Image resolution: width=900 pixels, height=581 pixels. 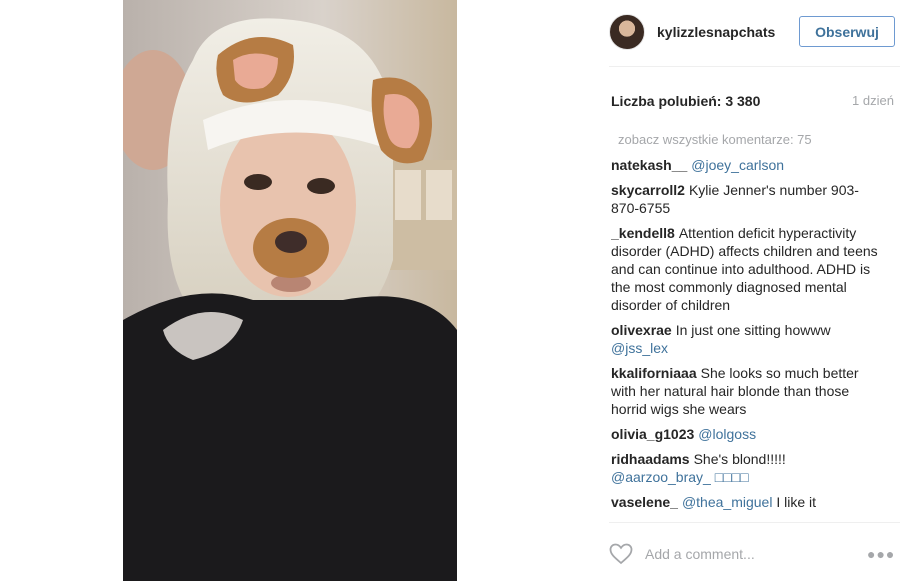 What do you see at coordinates (685, 101) in the screenshot?
I see `likes-count: Liczba polubień: 3 380` at bounding box center [685, 101].